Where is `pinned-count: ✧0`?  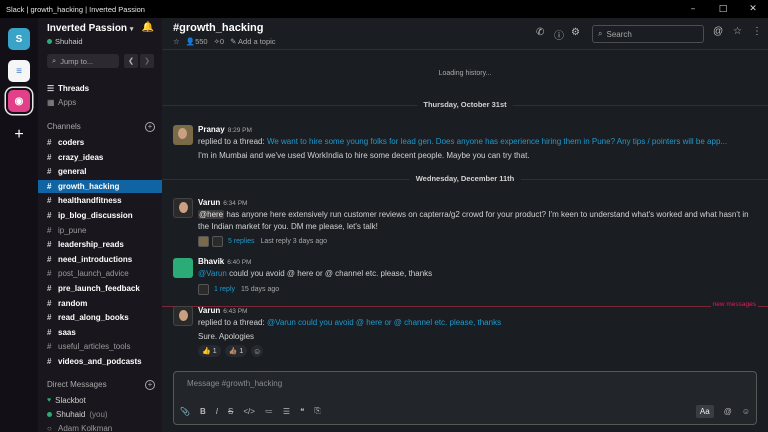
pinned-count: ✧0 is located at coordinates (219, 41).